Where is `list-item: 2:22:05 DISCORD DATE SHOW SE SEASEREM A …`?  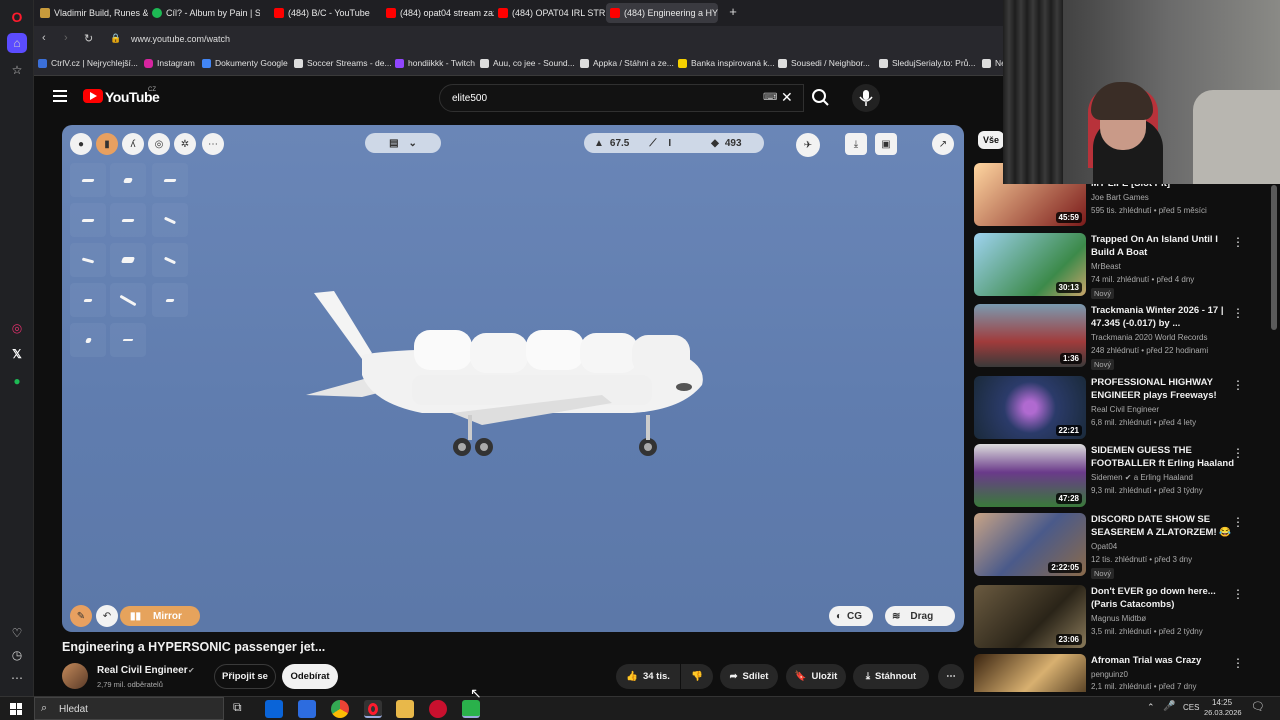
list-item: 2:22:05 DISCORD DATE SHOW SE SEASEREM A … is located at coordinates (1122, 546).